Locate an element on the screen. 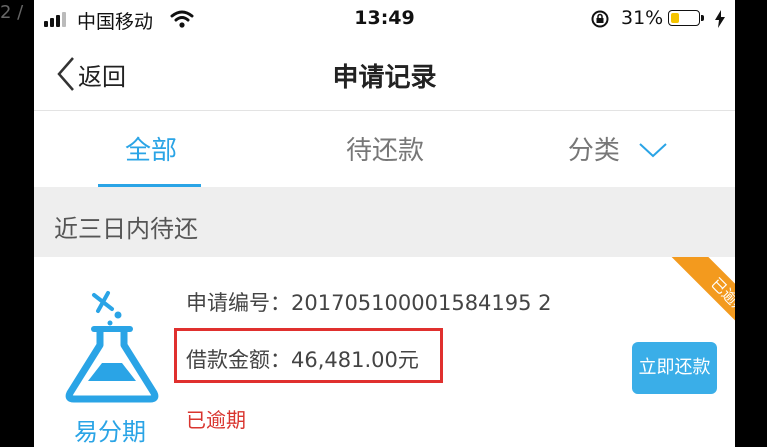 Image resolution: width=767 pixels, height=447 pixels. overdue-ribbon: 已逾期 is located at coordinates (700, 292).